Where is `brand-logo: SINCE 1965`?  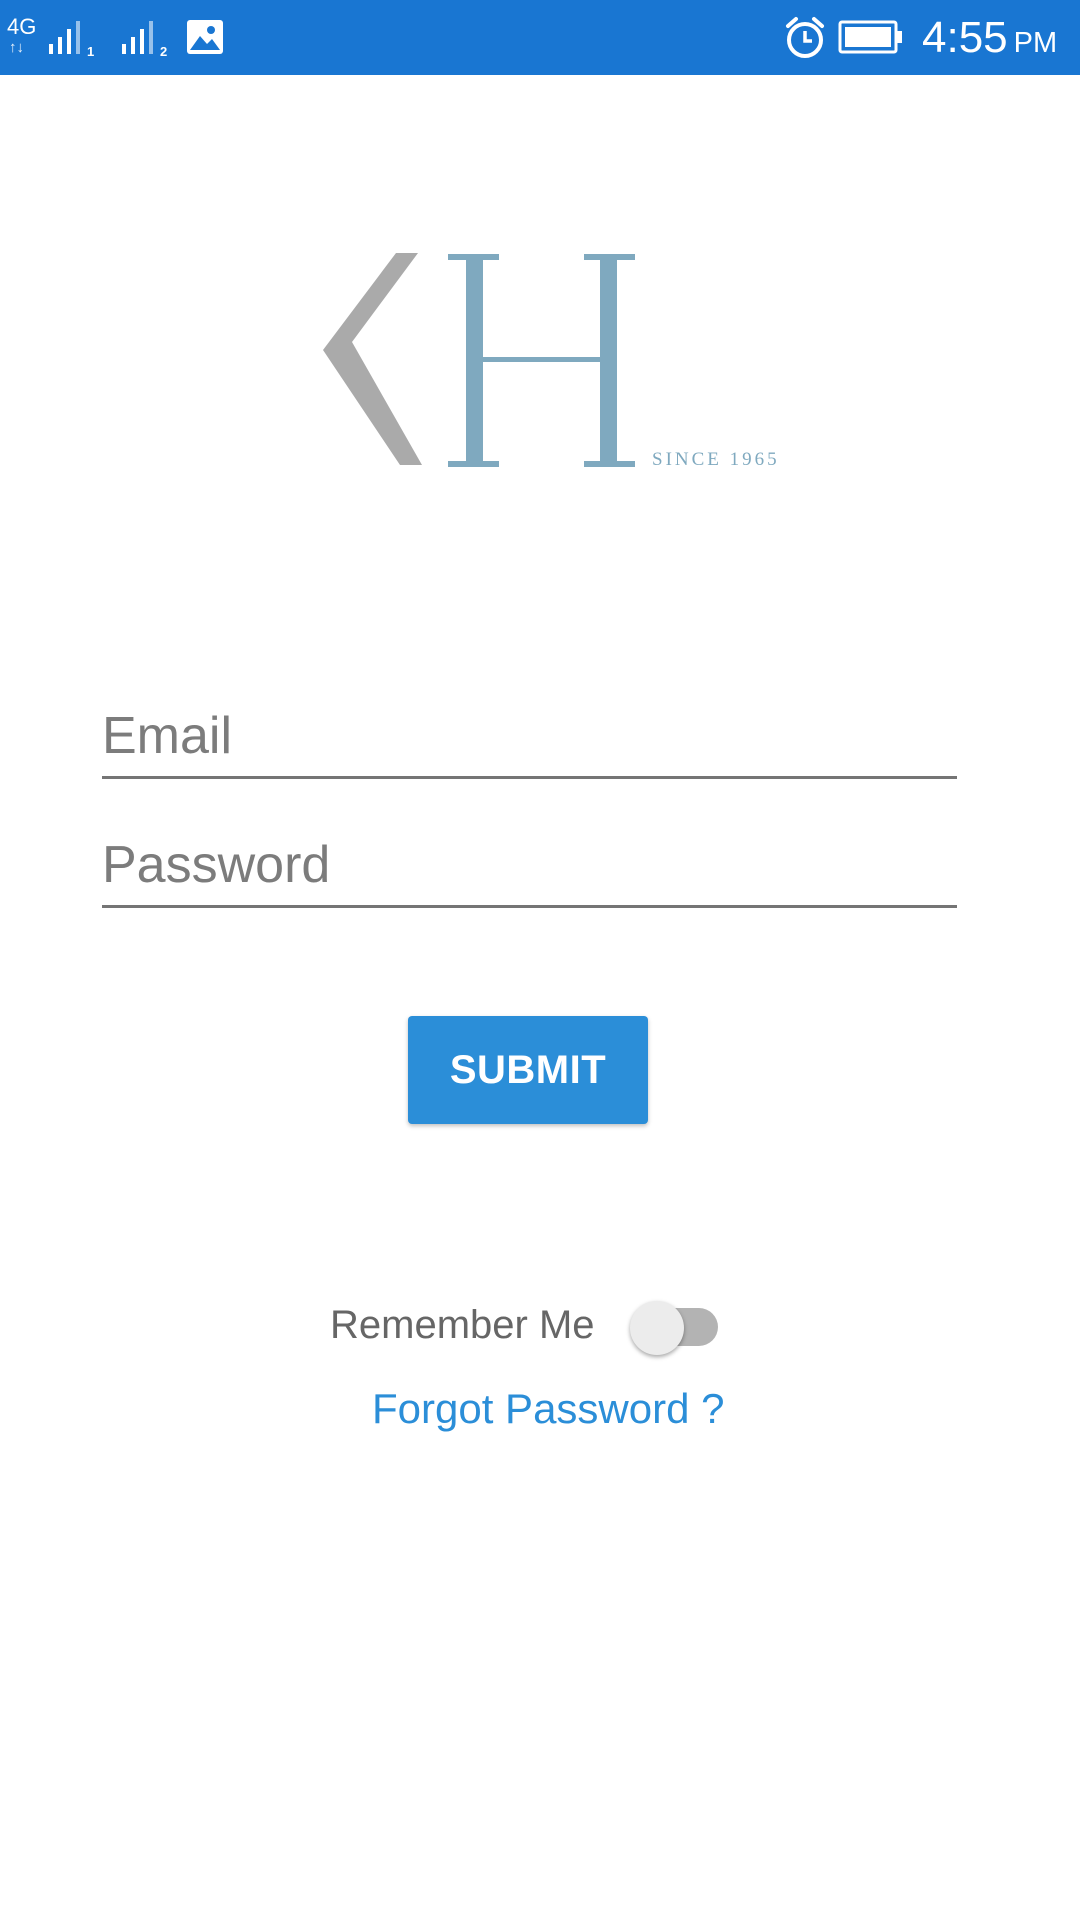
brand-logo: SINCE 1965 is located at coordinates (550, 361).